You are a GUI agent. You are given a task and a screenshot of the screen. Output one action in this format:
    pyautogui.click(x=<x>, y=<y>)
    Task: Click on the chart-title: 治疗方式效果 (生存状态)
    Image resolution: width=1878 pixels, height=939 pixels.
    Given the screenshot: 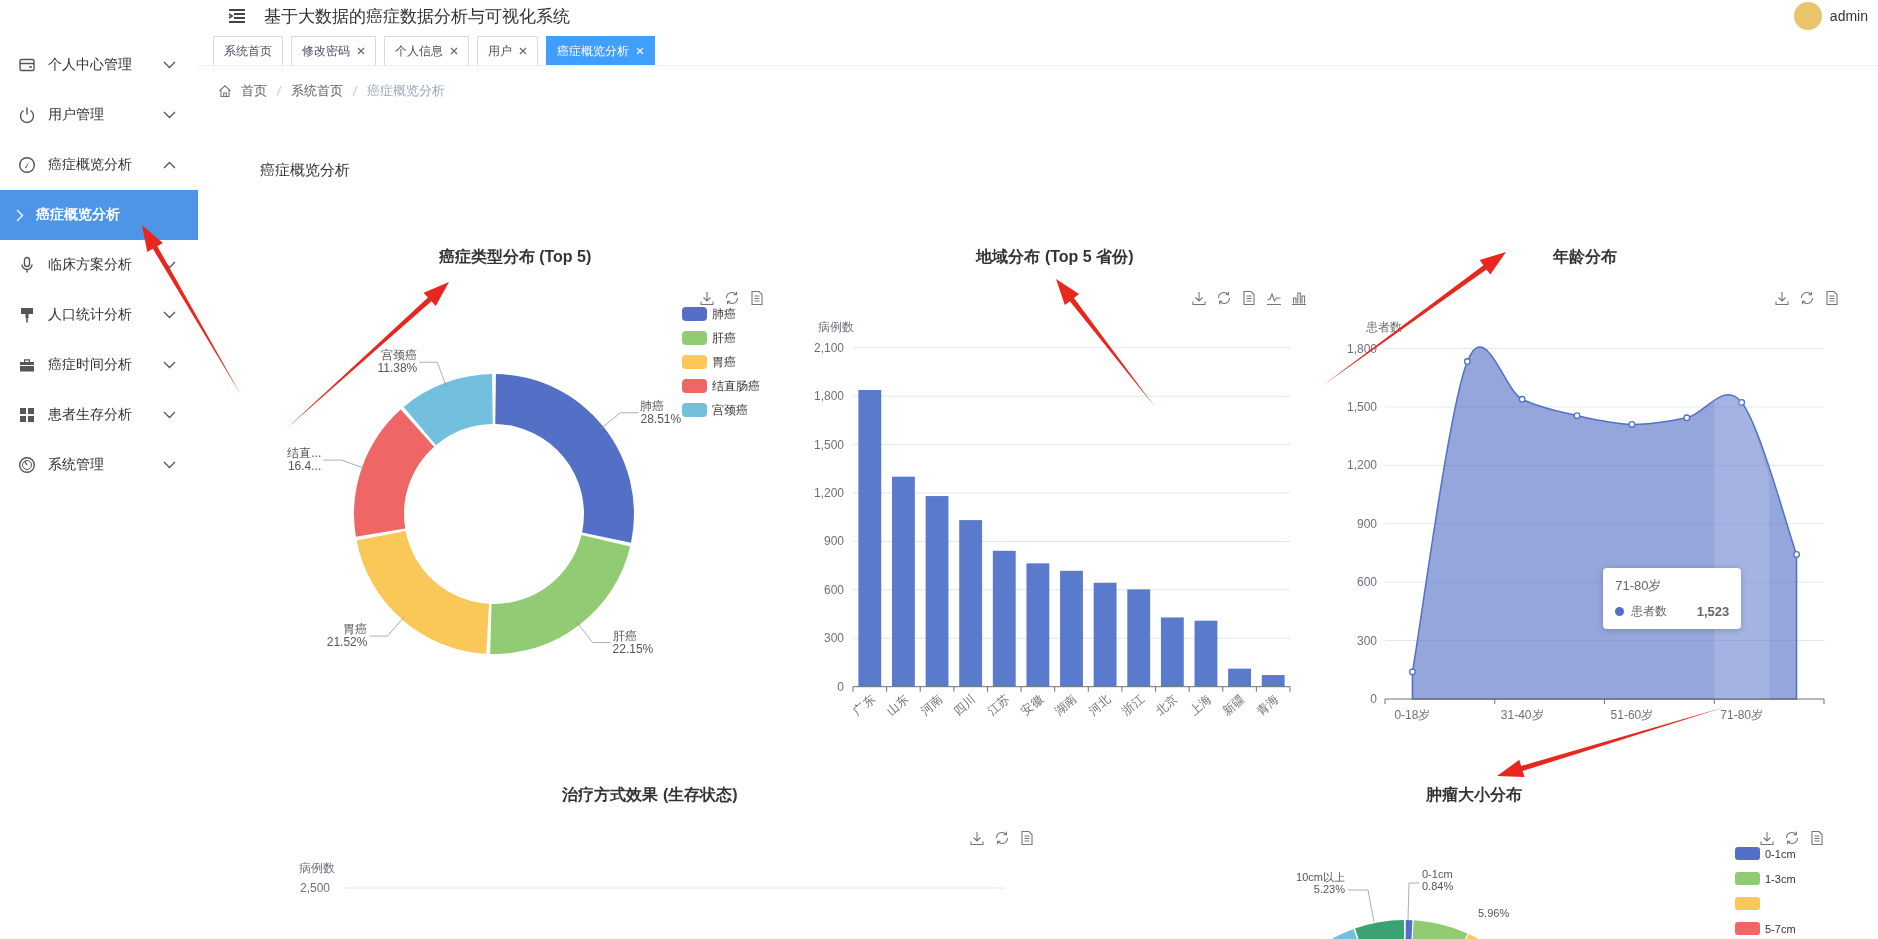 What is the action you would take?
    pyautogui.click(x=650, y=794)
    